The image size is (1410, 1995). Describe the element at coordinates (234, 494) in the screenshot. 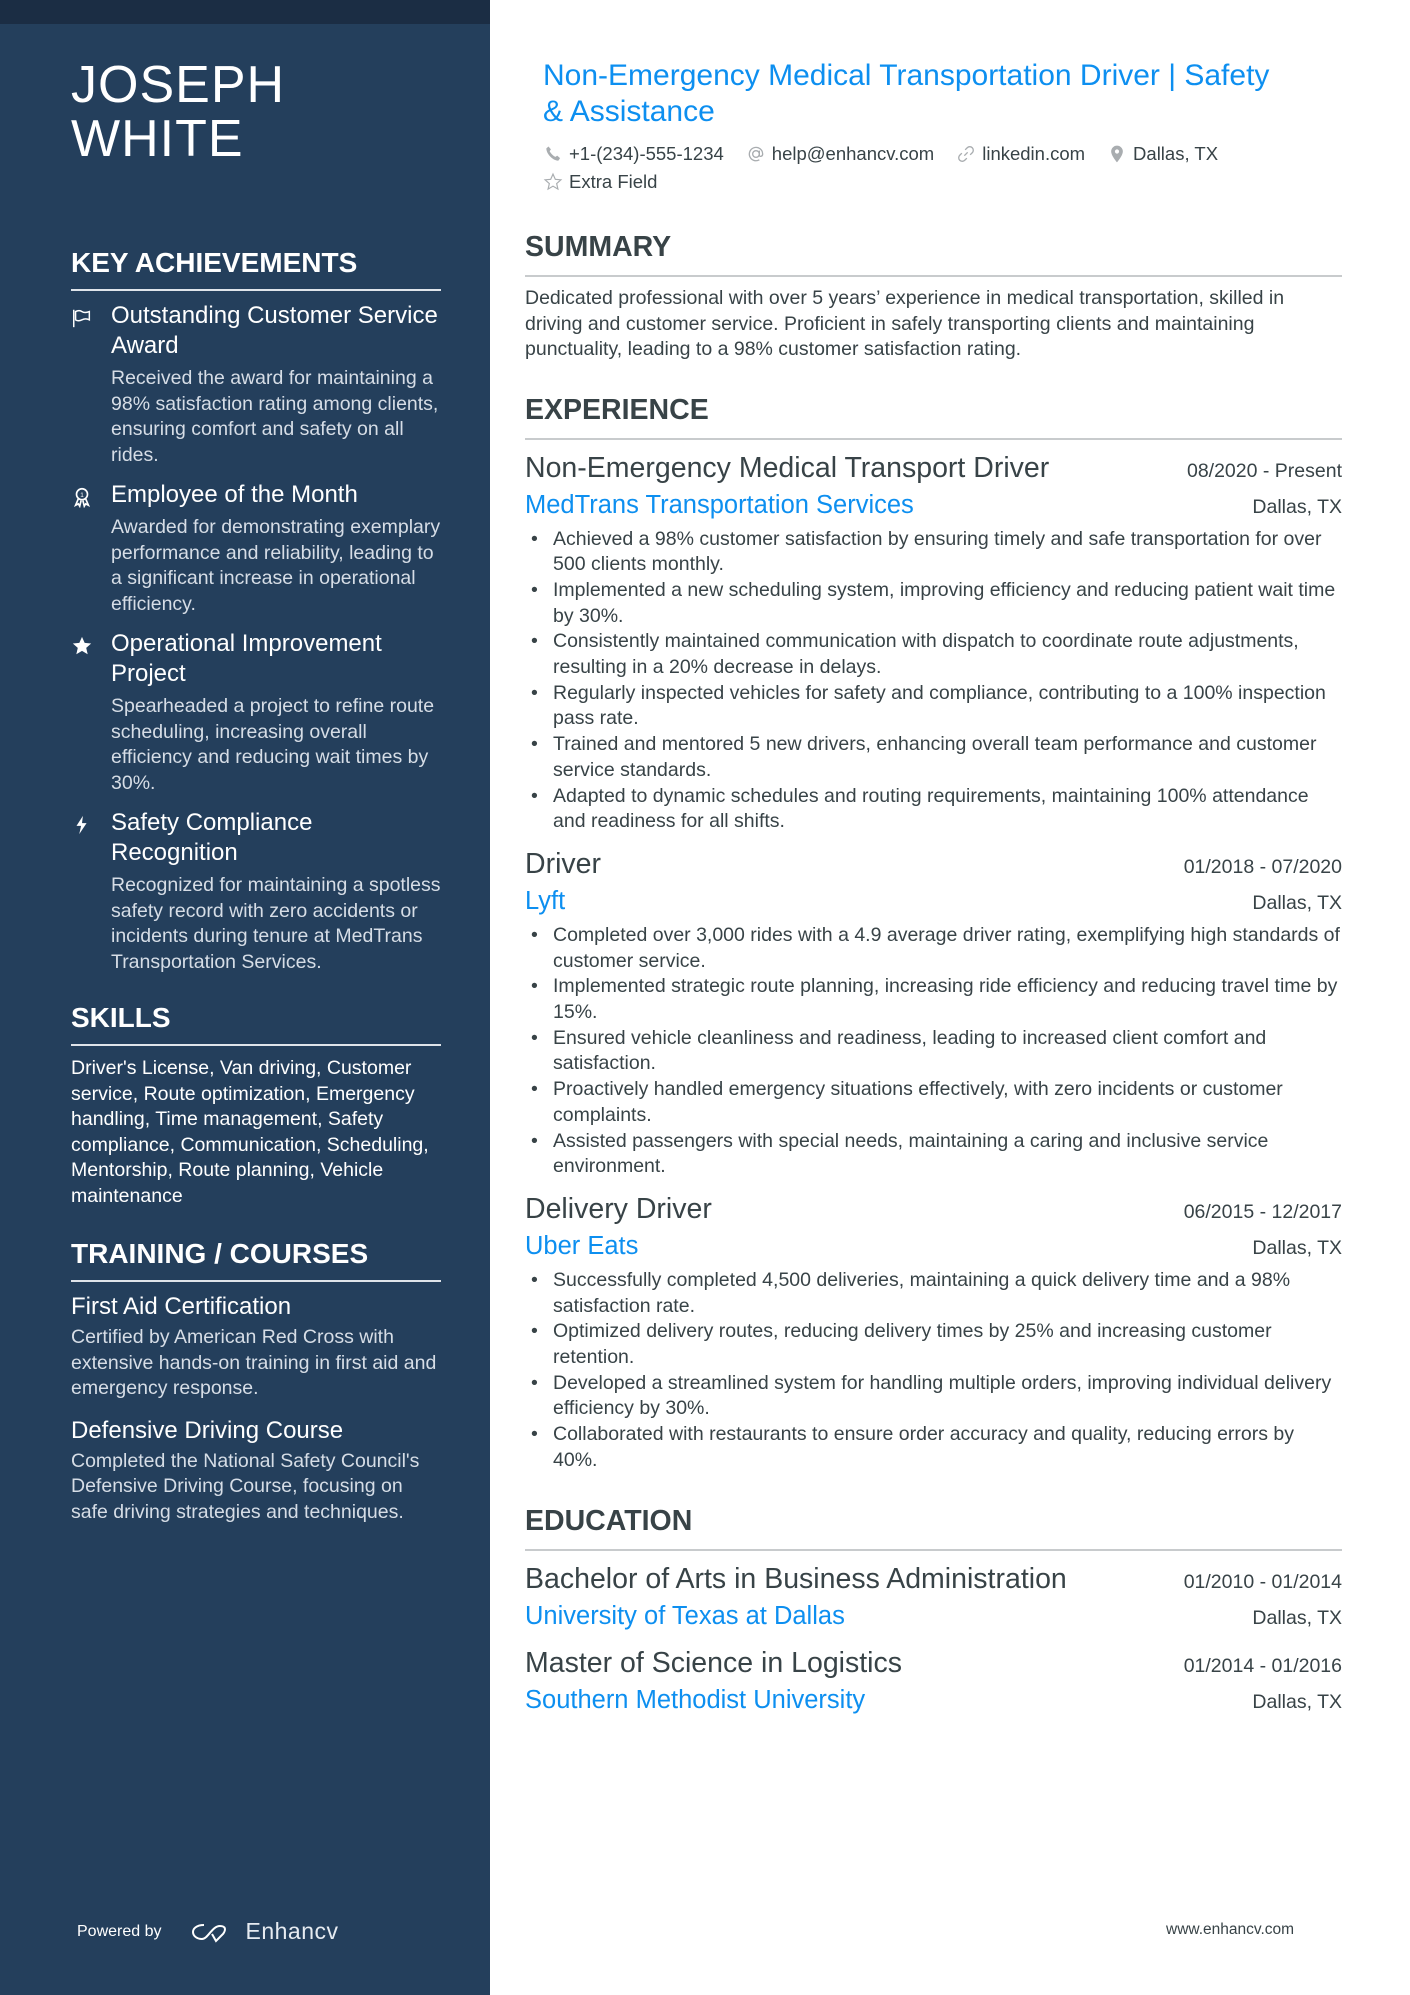

I see `achievement-title: Employee of the Month` at that location.